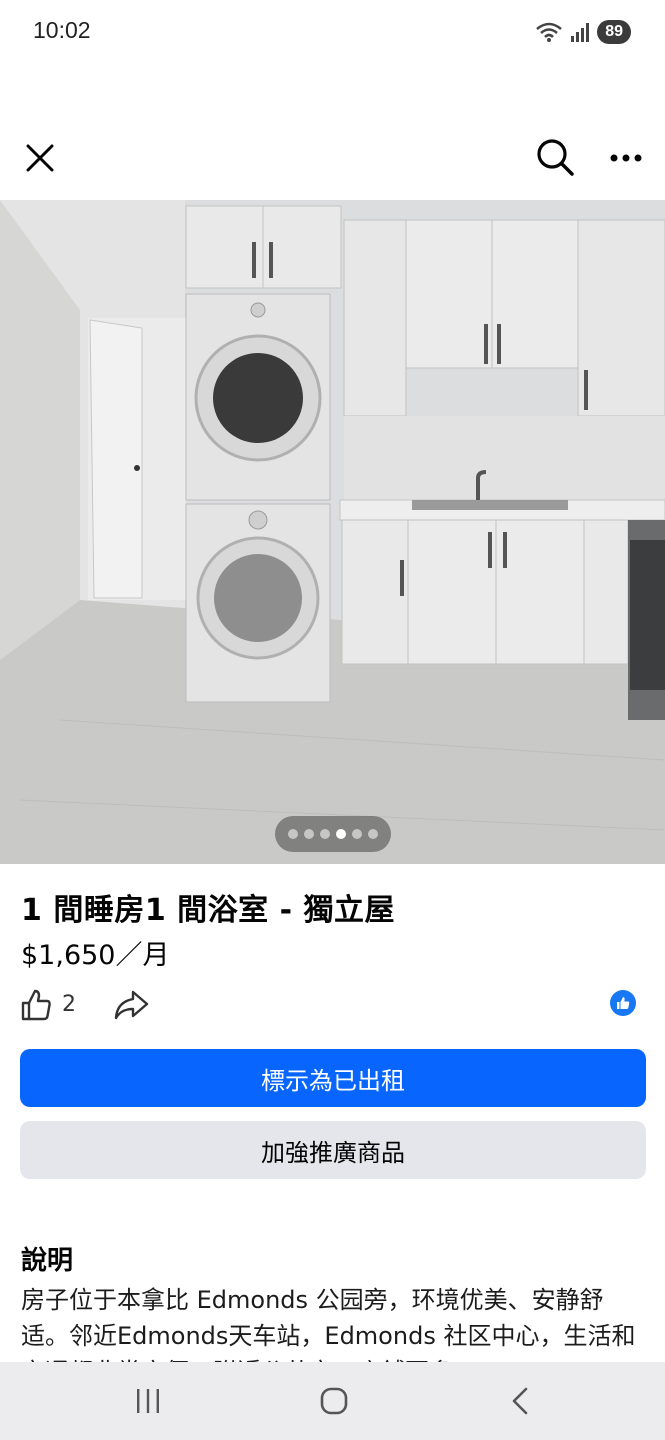 The width and height of the screenshot is (665, 1440). I want to click on like-button, so click(36, 1005).